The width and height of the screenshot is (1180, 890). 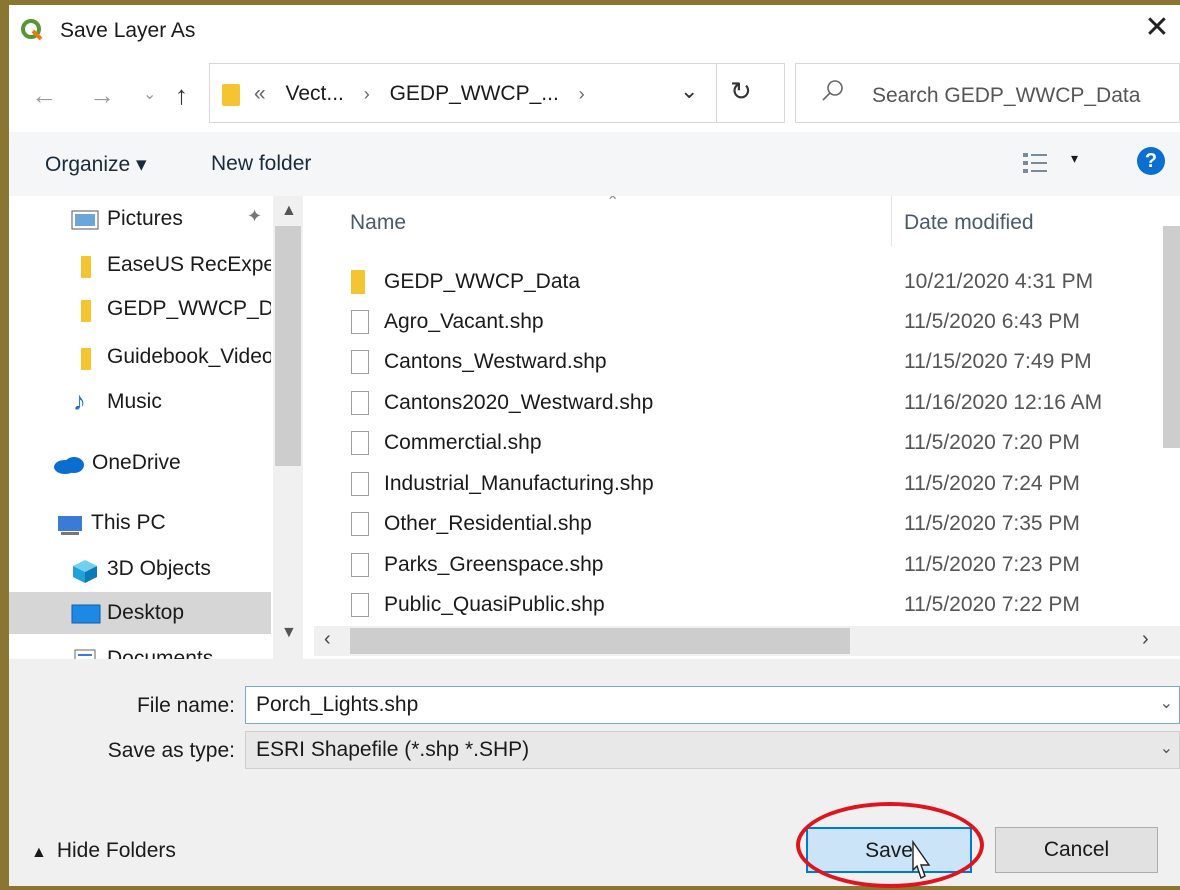 I want to click on save-as-type-value: ESRI Shapefile (*.shp *.SHP), so click(x=393, y=749).